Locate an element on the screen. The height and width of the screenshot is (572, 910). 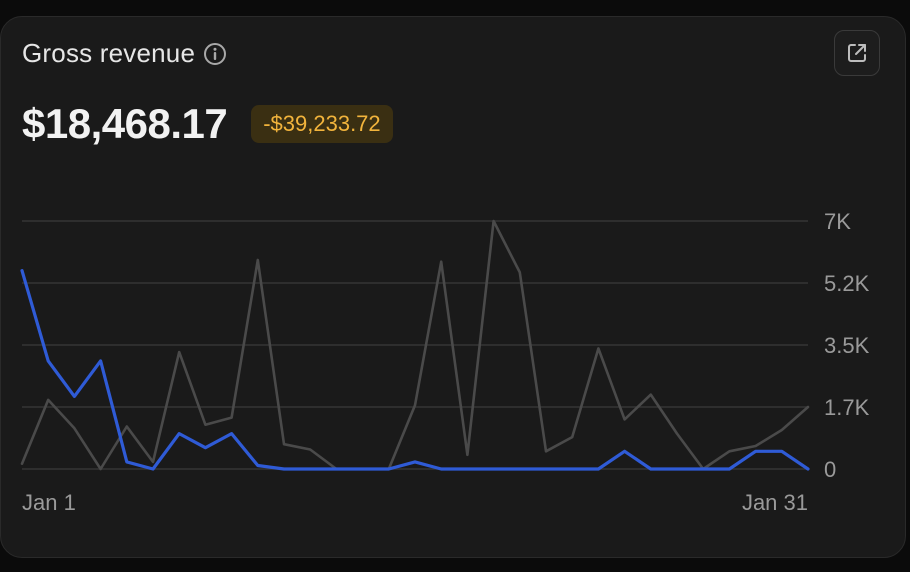
y-tick-label: 5.2K is located at coordinates (847, 283).